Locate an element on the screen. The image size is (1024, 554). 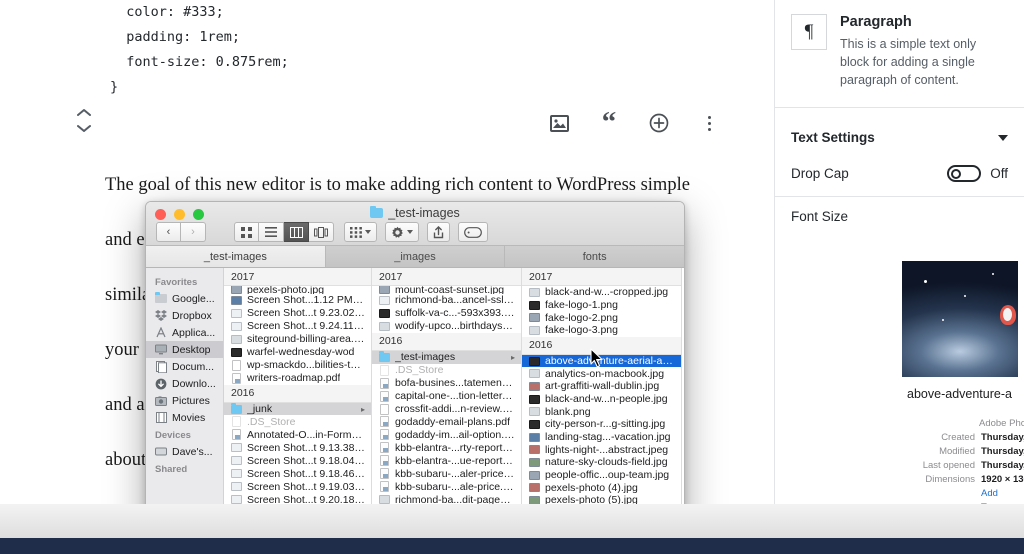
plus-circle-icon is located at coordinates (659, 123).